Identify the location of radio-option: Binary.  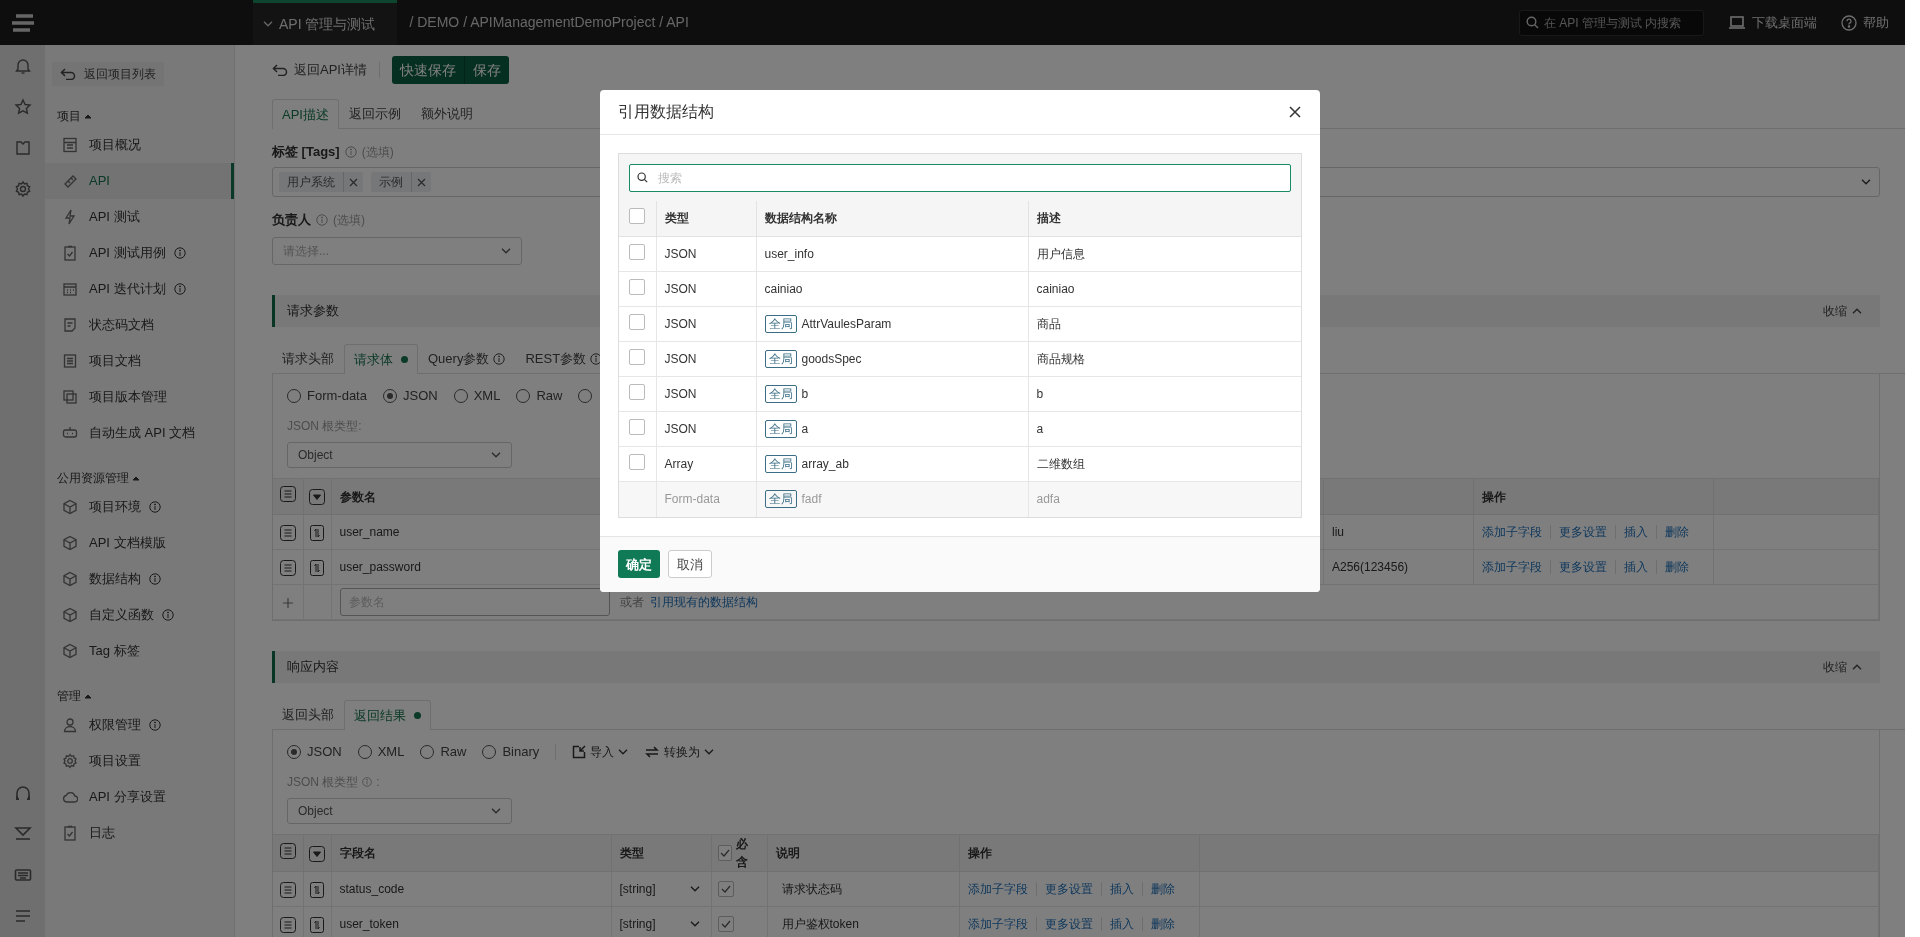
(511, 752).